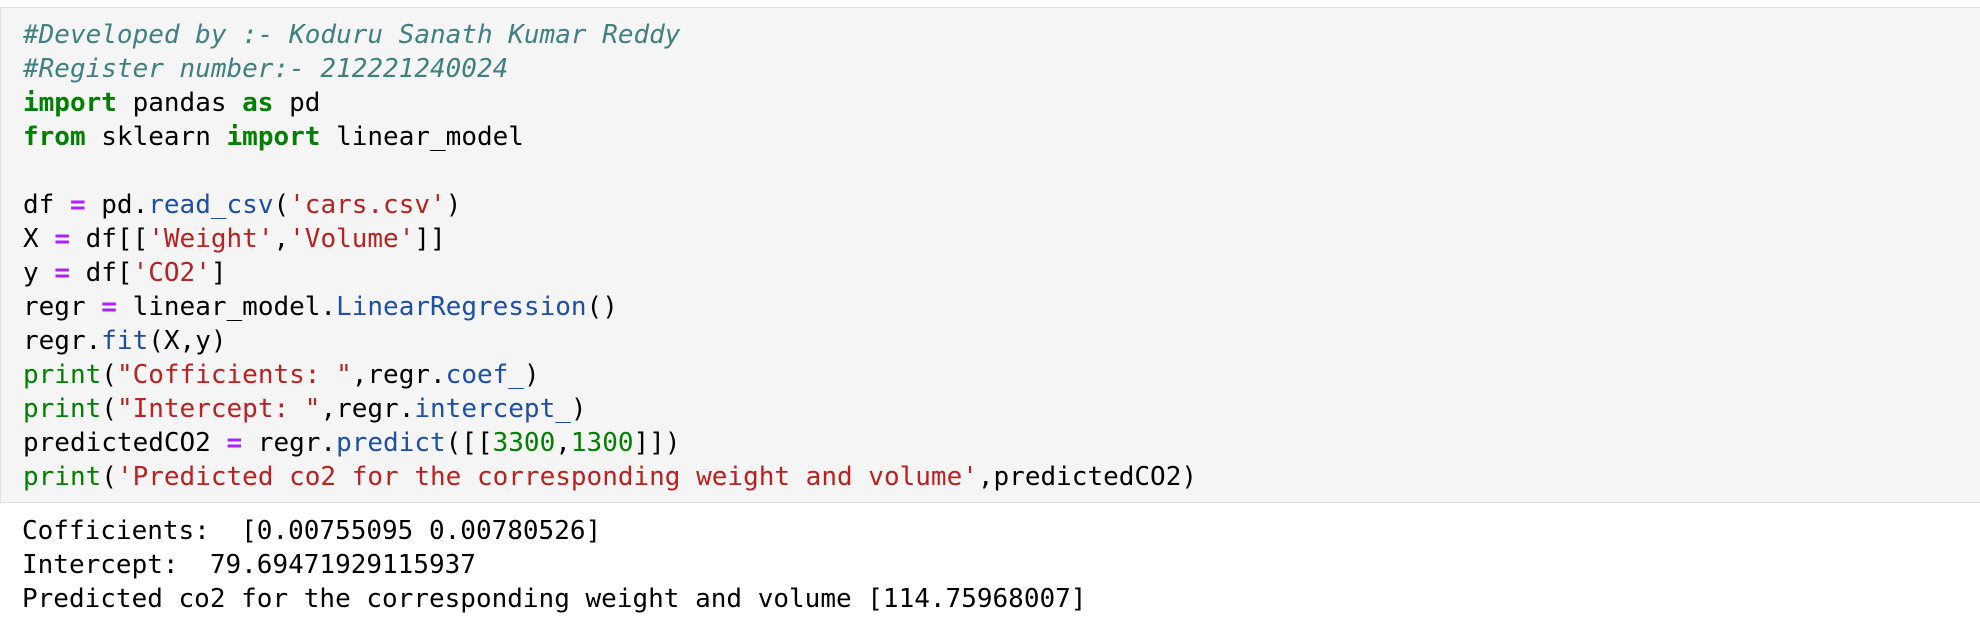  What do you see at coordinates (657, 443) in the screenshot?
I see `code-token-plain: ]])` at bounding box center [657, 443].